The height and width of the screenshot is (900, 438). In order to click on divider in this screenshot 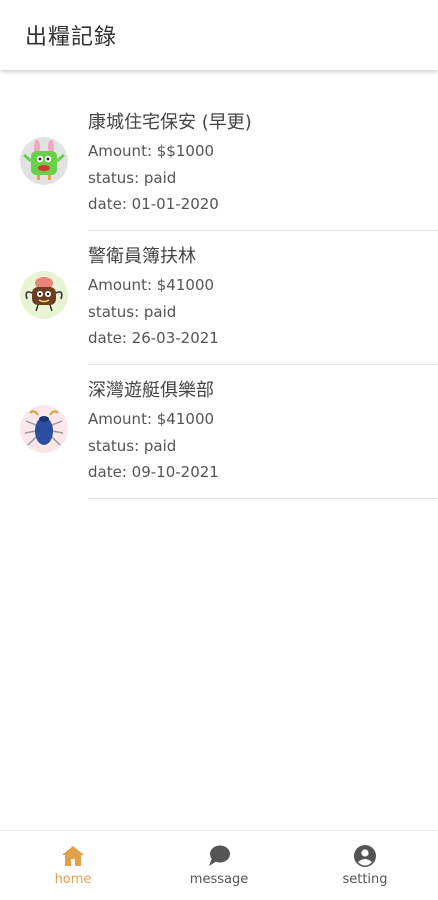, I will do `click(263, 498)`.